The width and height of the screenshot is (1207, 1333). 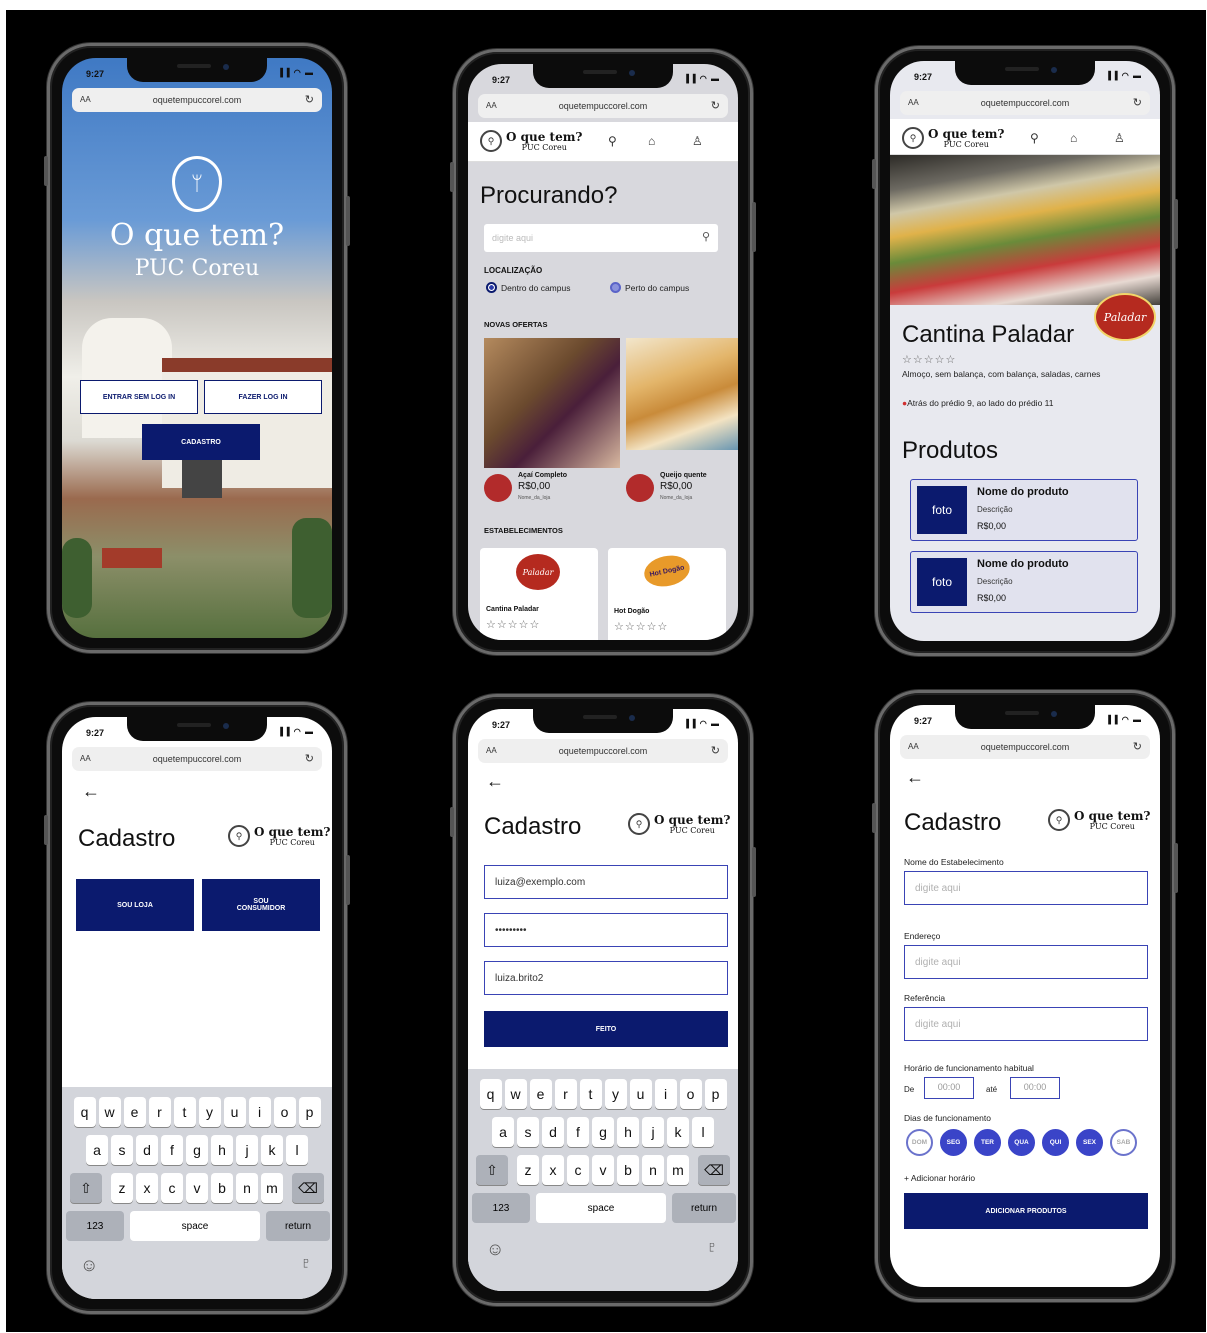 I want to click on username-field: luiza.brito2, so click(x=606, y=978).